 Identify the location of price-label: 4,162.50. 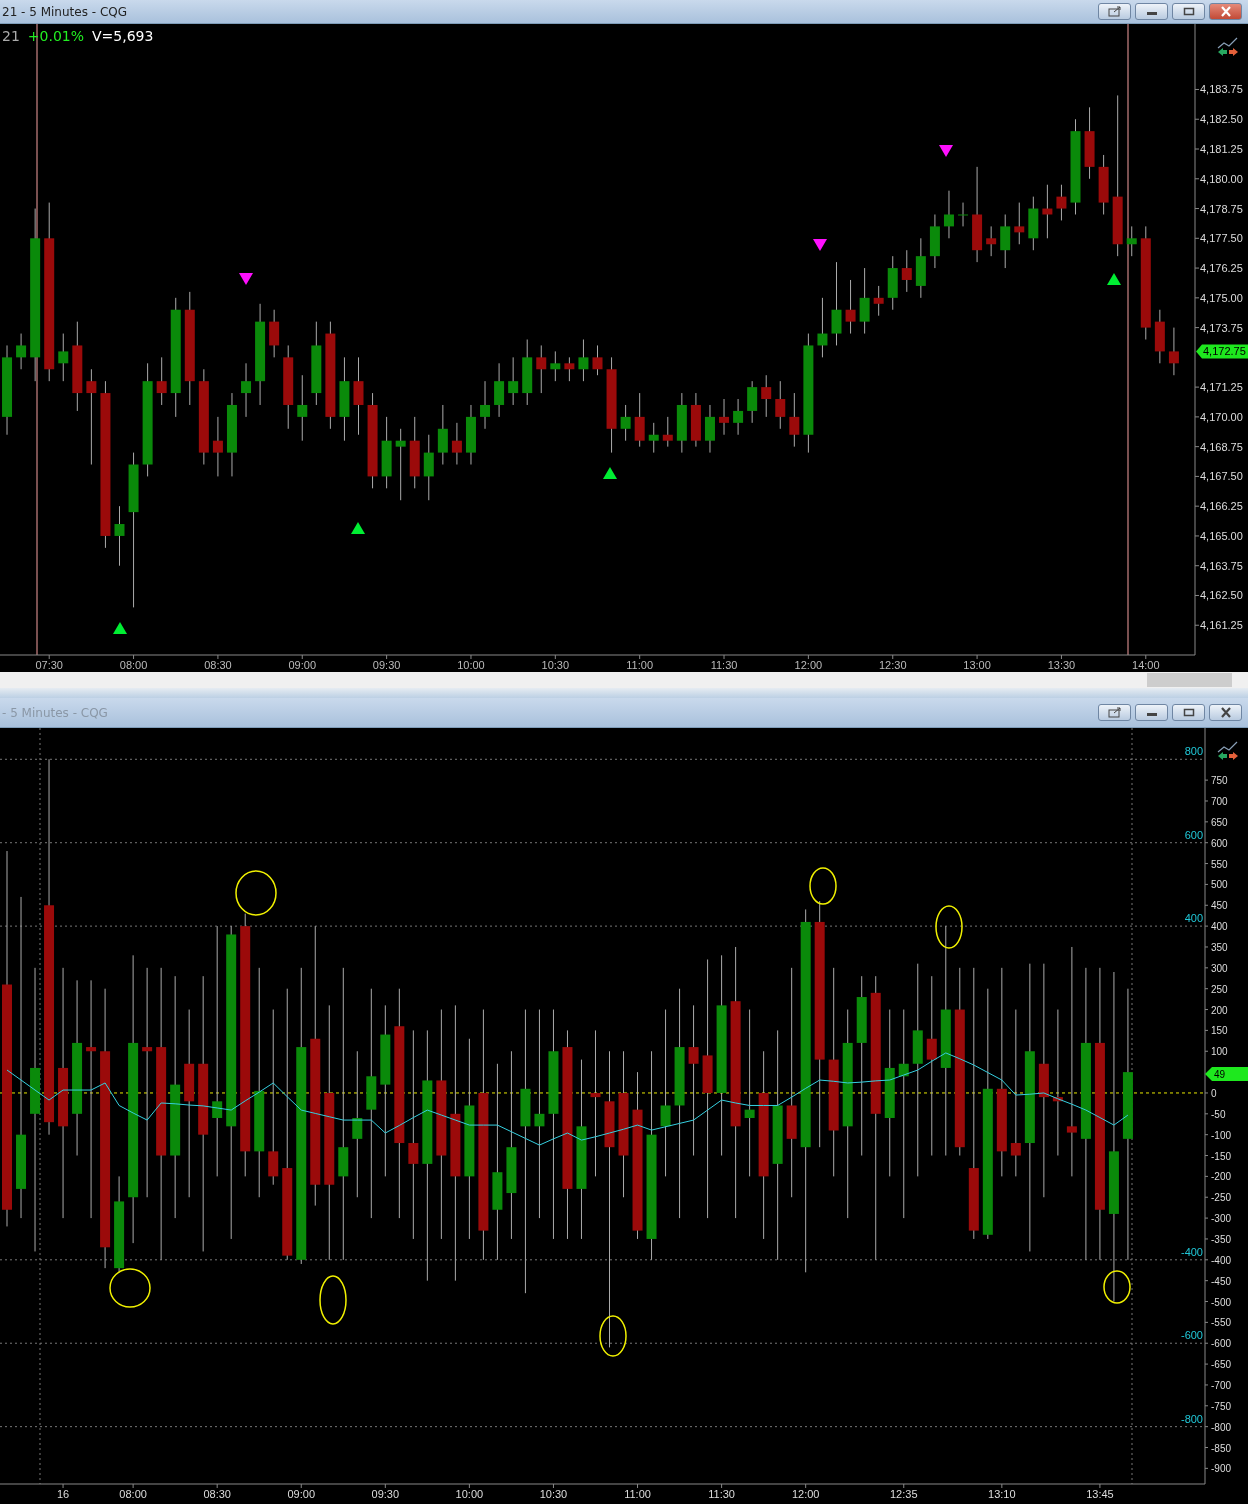
(1221, 595).